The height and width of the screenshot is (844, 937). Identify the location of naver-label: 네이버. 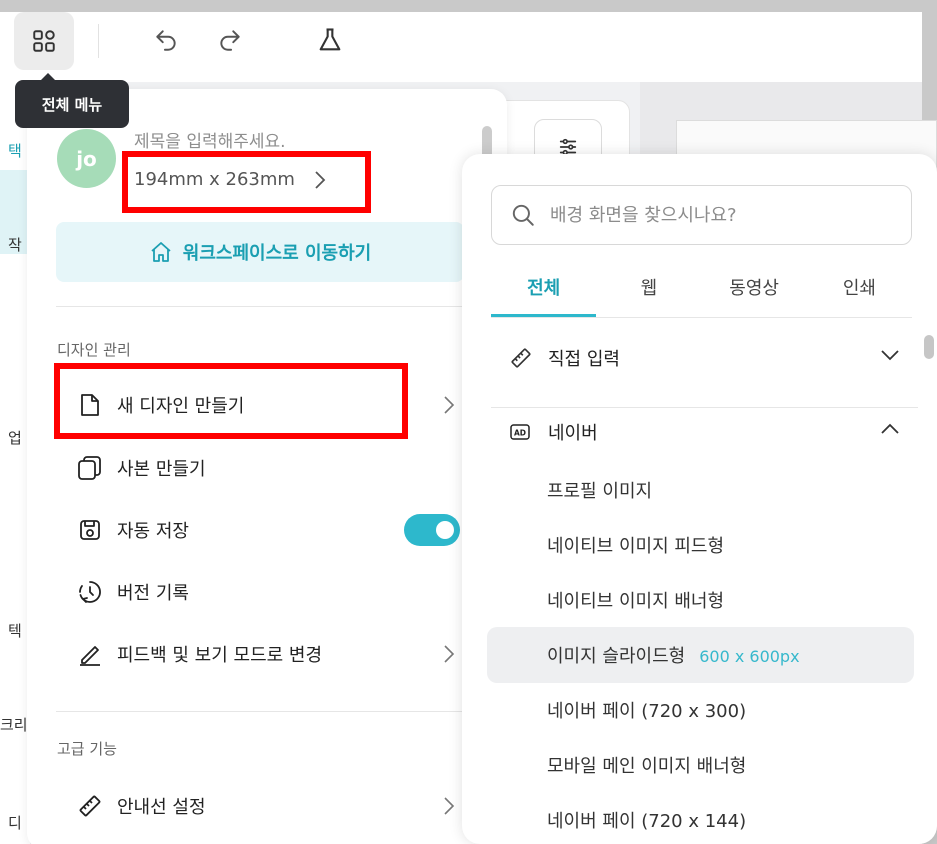
(573, 433).